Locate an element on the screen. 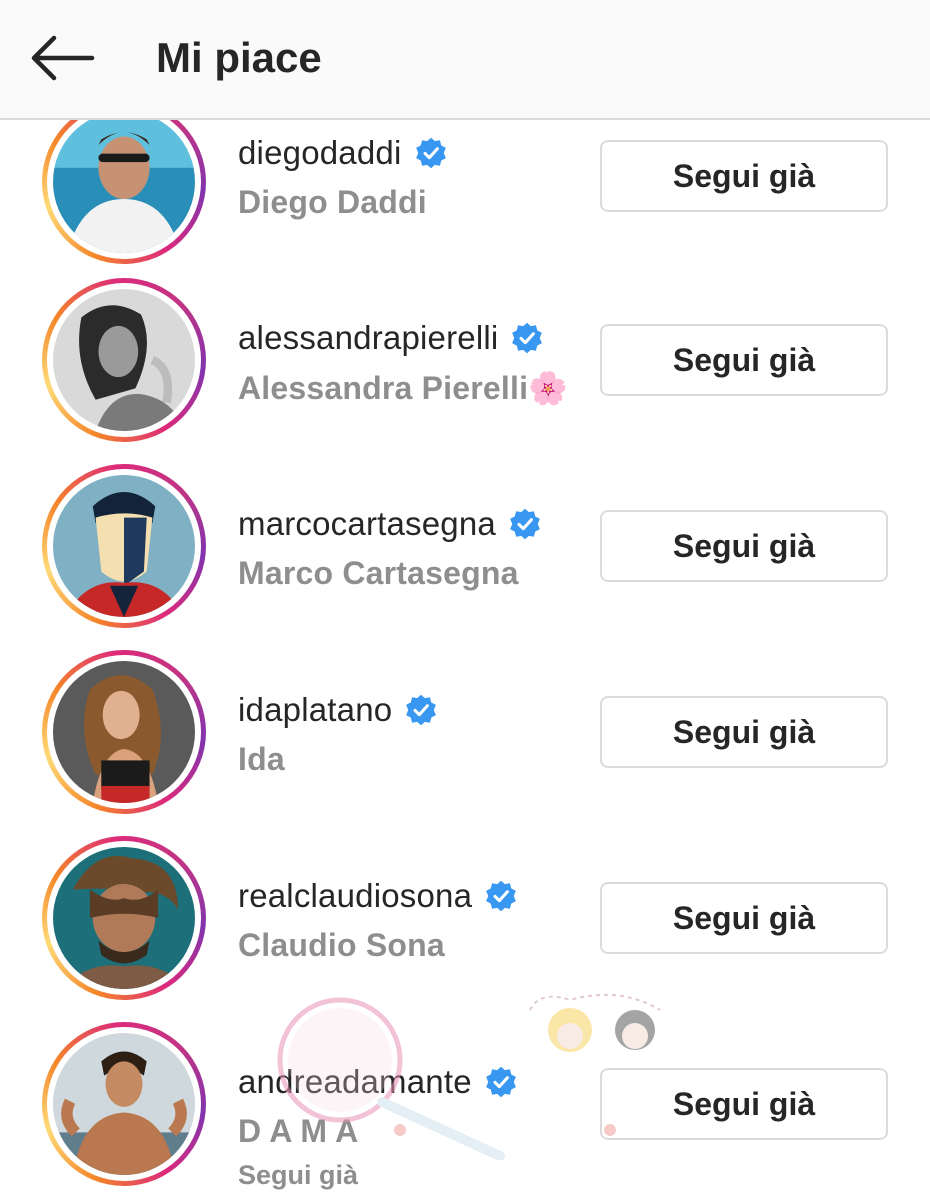 The width and height of the screenshot is (930, 1200). full-name: Ida is located at coordinates (261, 759).